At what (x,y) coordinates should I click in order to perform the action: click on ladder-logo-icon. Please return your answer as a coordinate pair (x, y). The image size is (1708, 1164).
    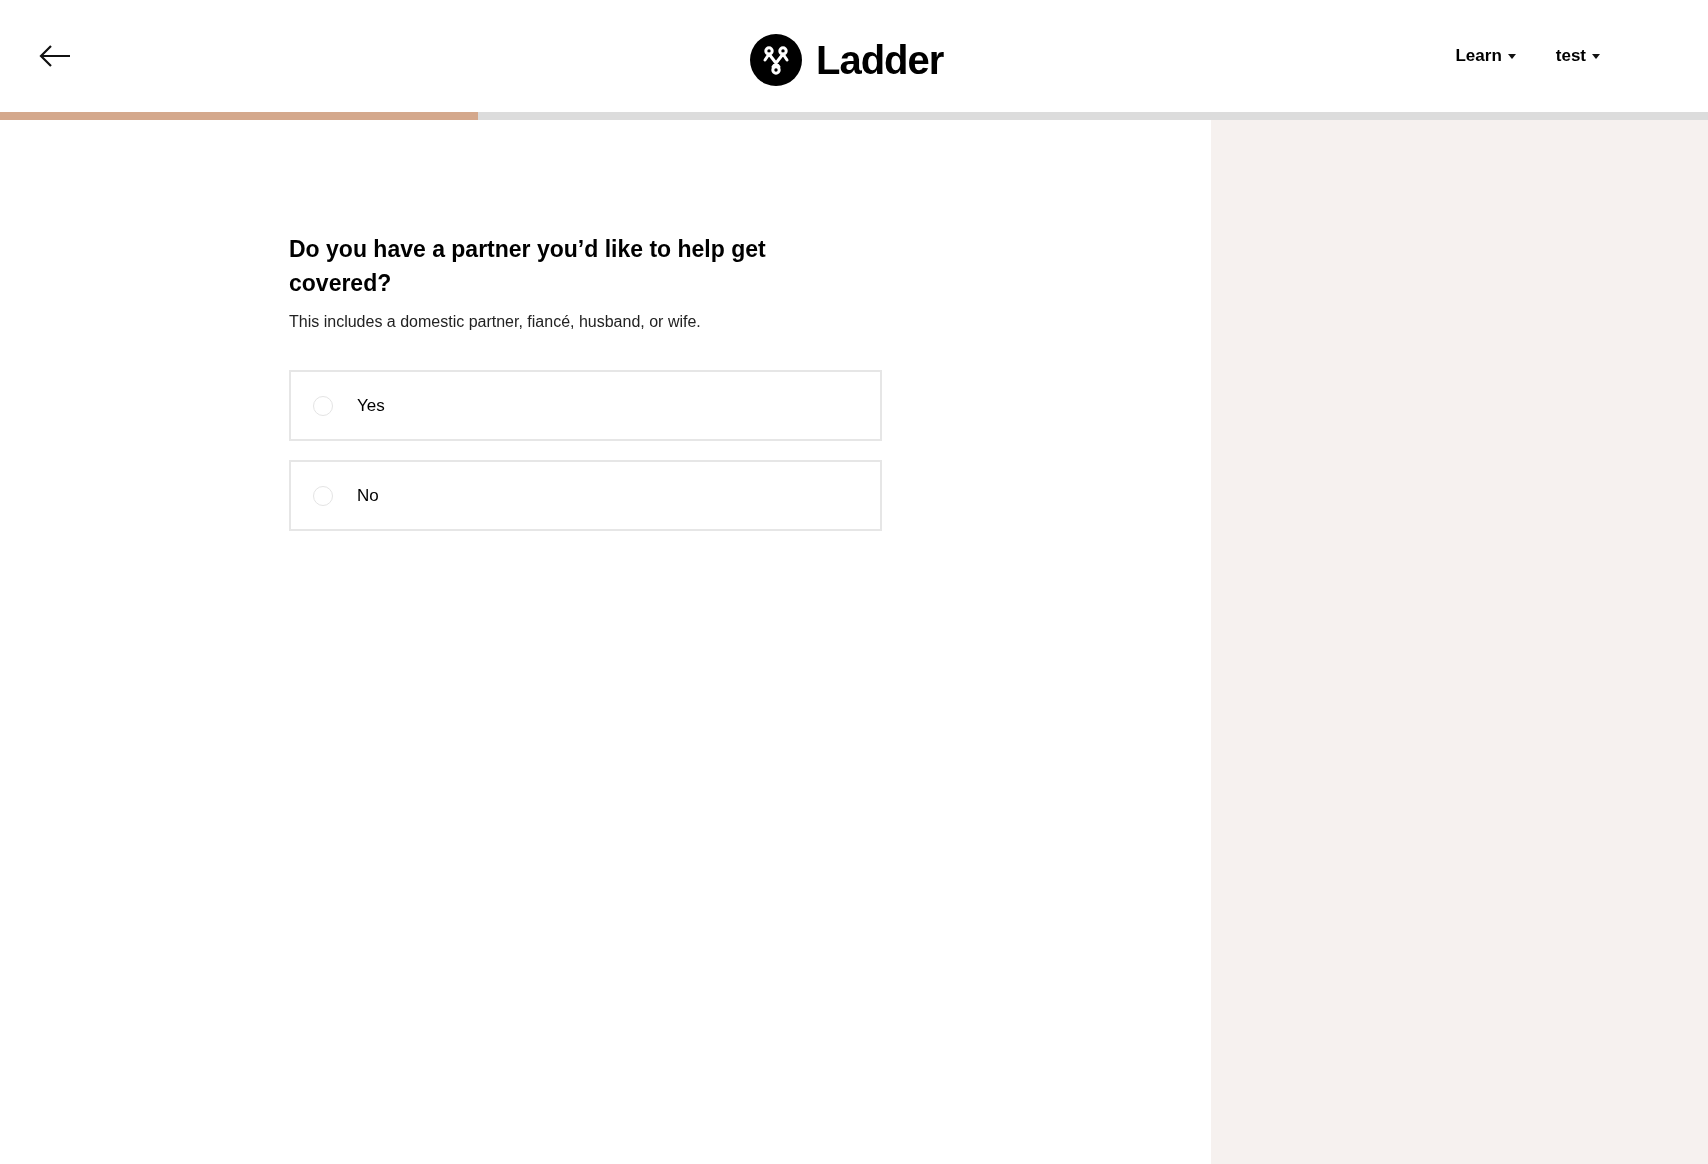
    Looking at the image, I should click on (776, 60).